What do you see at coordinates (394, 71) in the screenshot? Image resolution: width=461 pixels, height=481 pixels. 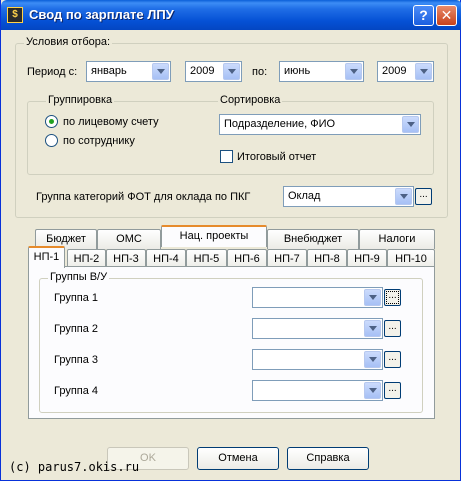 I see `to-year-value: 2009` at bounding box center [394, 71].